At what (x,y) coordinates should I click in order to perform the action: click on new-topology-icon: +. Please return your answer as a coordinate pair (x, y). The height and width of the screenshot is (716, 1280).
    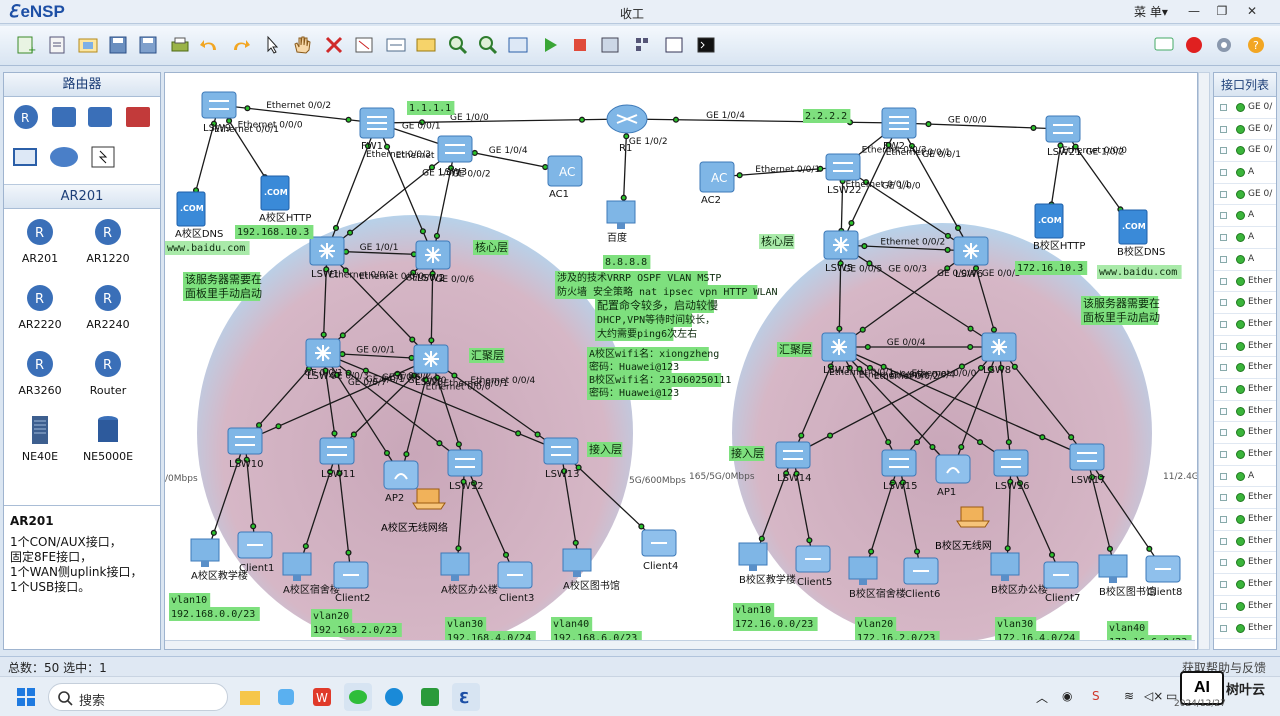
    Looking at the image, I should click on (26, 45).